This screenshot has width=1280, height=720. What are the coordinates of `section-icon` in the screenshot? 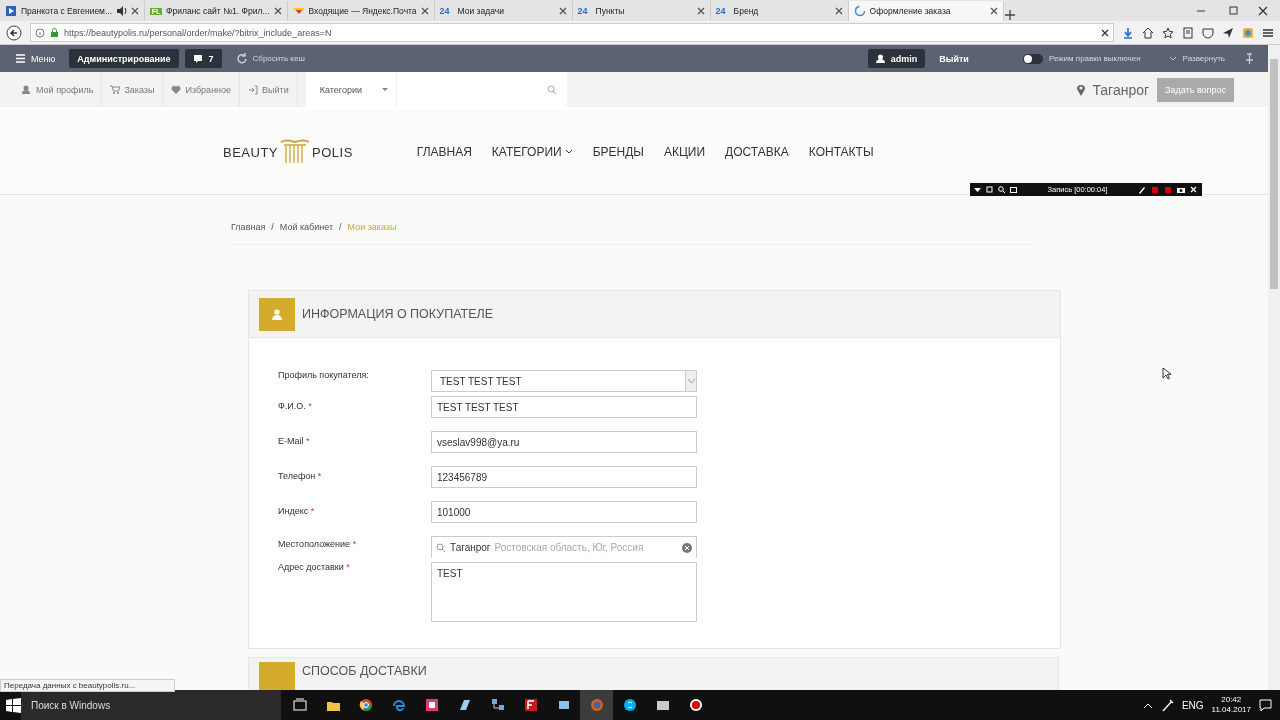 It's located at (277, 314).